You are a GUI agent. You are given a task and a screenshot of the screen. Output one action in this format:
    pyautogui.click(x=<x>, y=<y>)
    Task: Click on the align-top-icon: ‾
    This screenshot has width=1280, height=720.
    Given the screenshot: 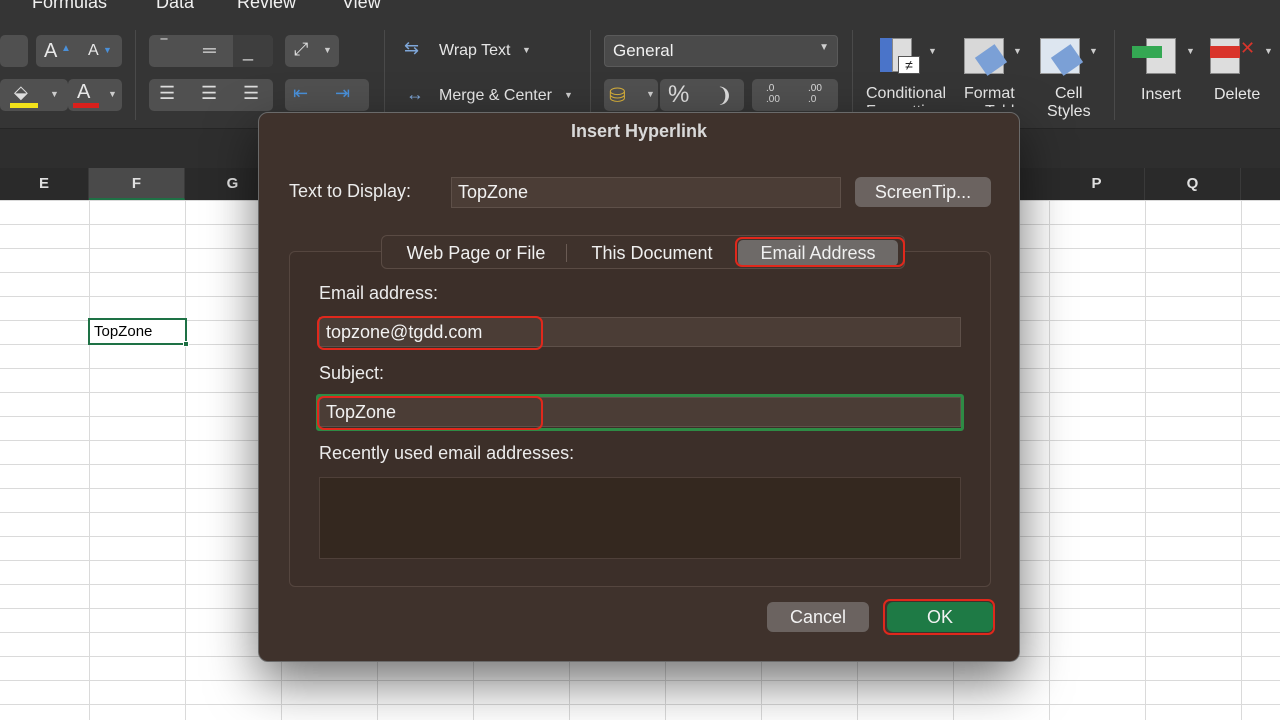 What is the action you would take?
    pyautogui.click(x=164, y=47)
    